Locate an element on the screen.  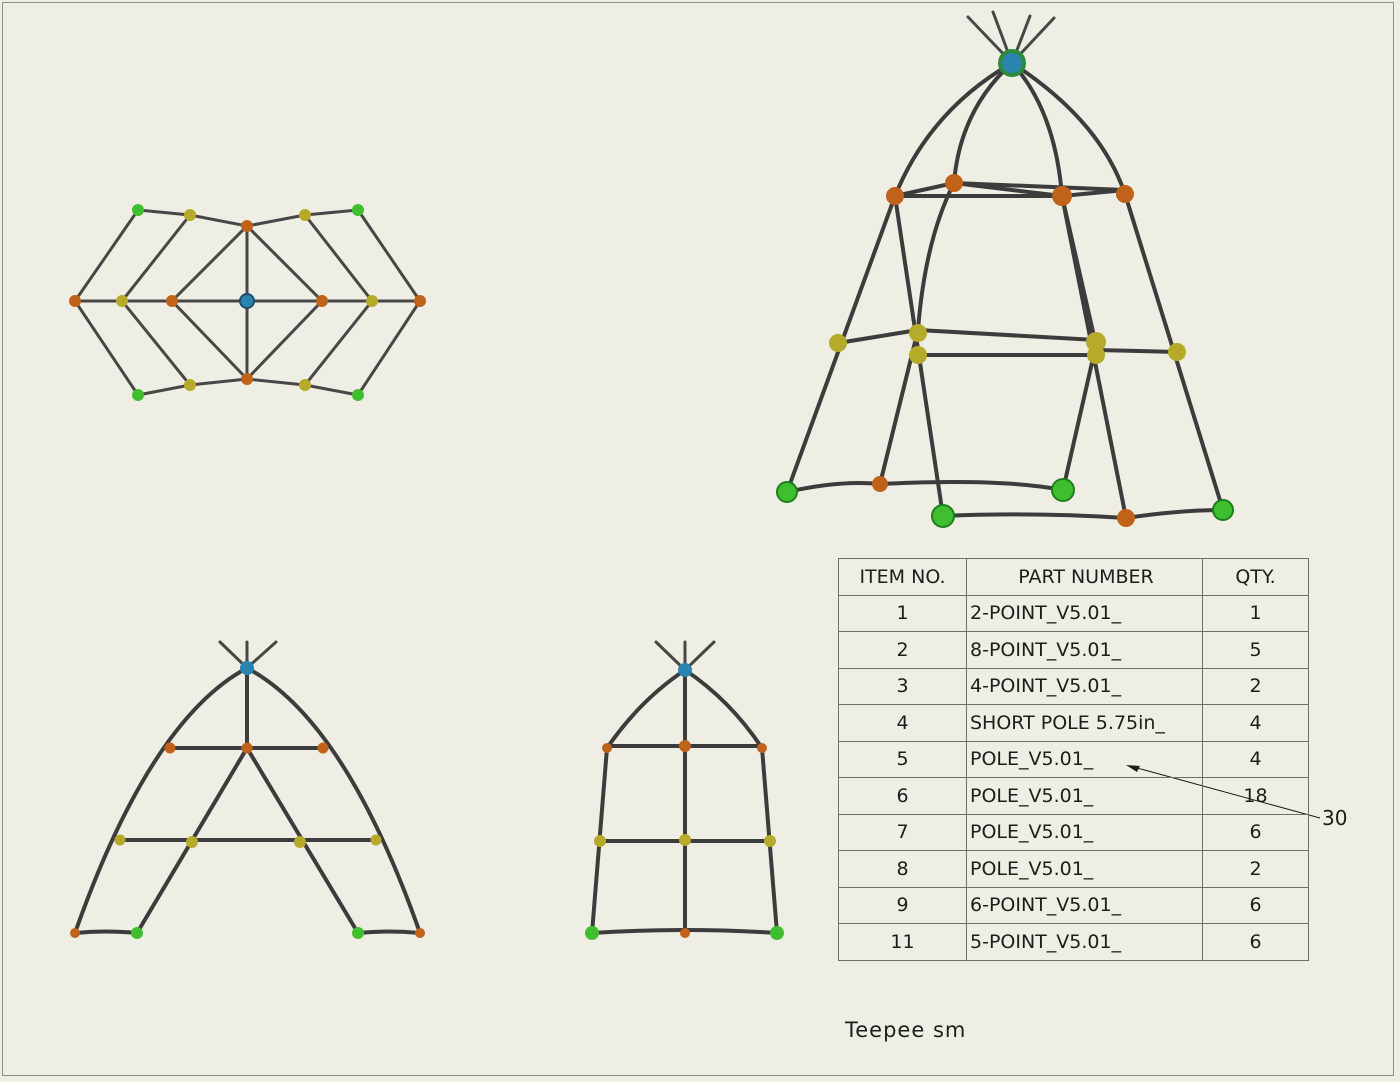
bom-item-cell: 11 is located at coordinates (902, 942).